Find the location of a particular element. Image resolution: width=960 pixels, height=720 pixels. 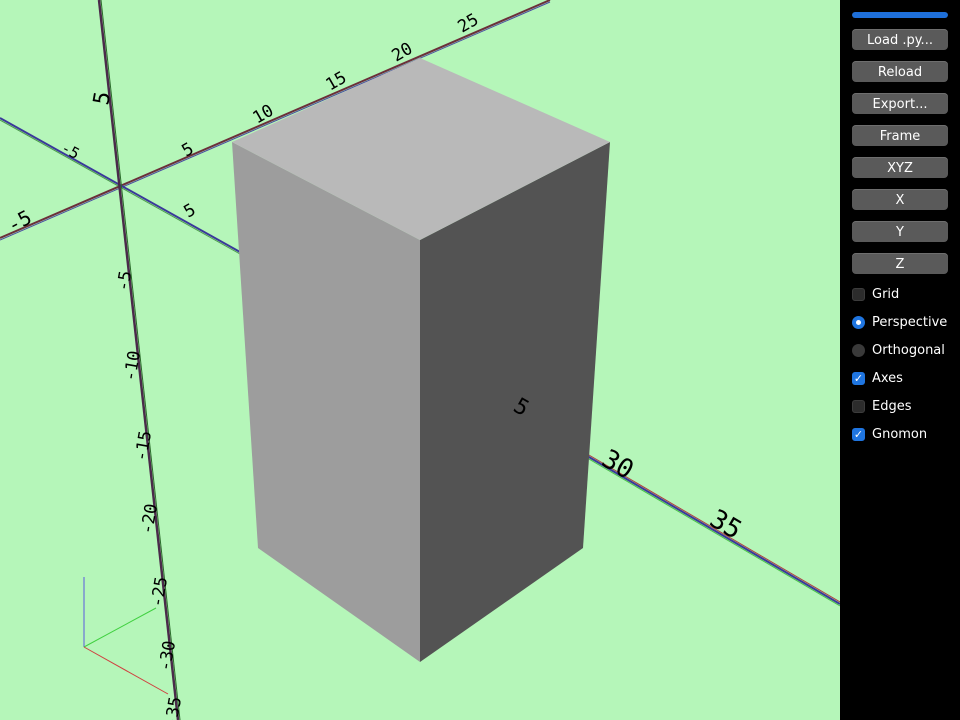

x-label-5: 5 is located at coordinates (188, 150).